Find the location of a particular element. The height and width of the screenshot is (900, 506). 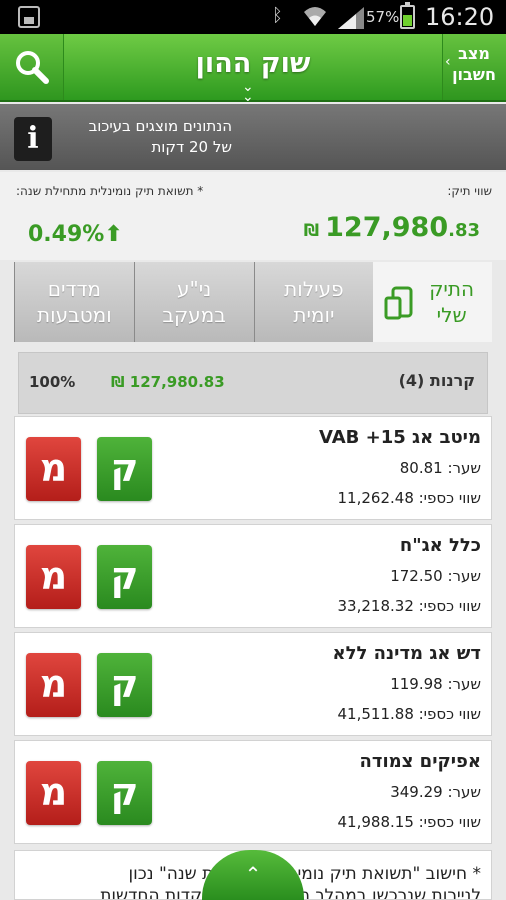

tab-watchlist: ני"ע במעקב is located at coordinates (193, 302).